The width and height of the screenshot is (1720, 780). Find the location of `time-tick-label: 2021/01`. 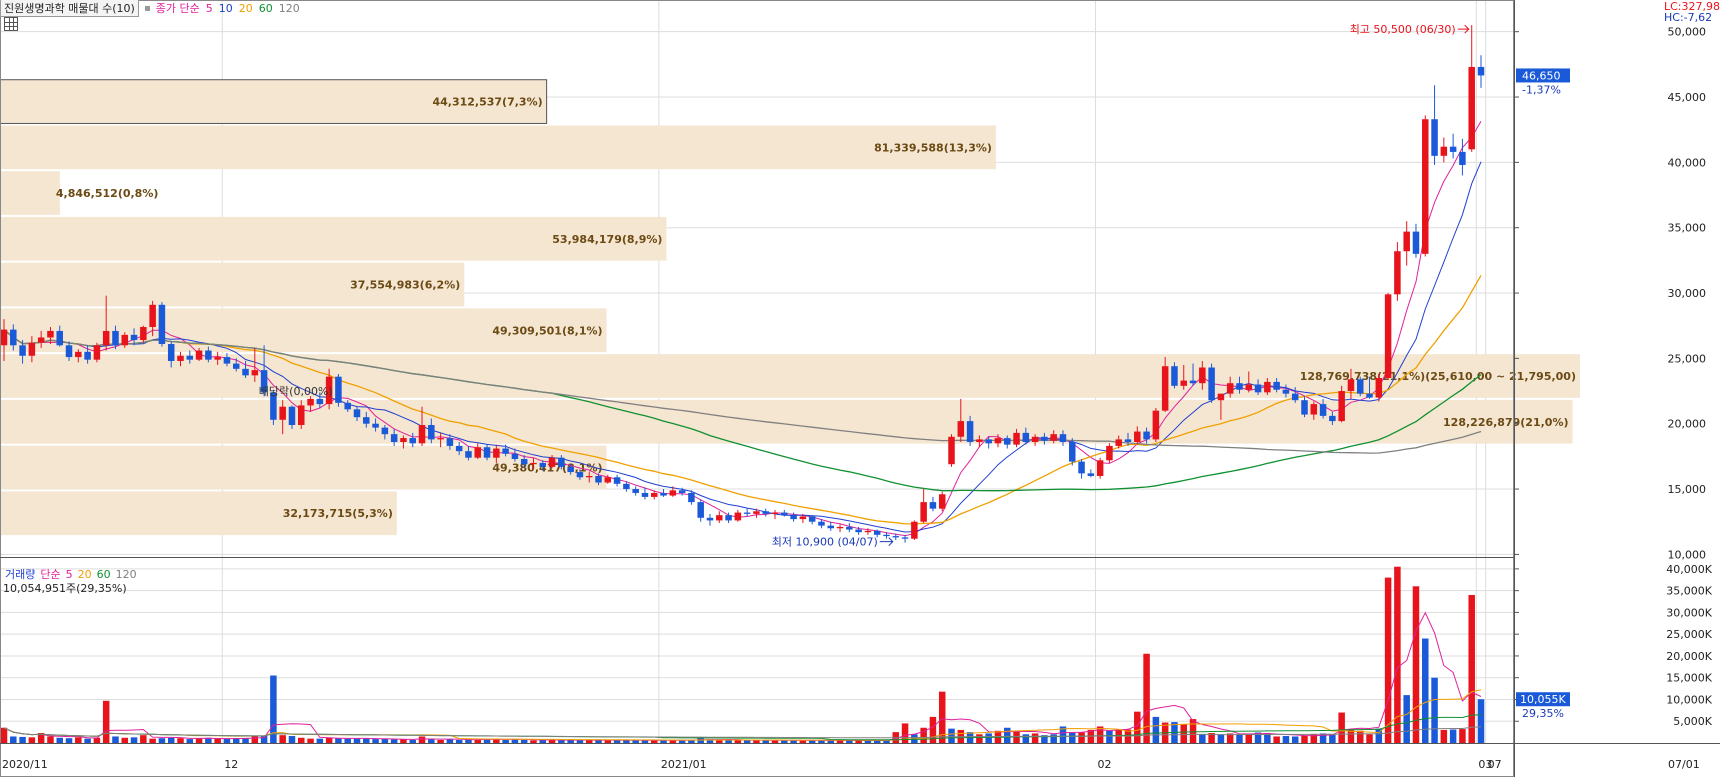

time-tick-label: 2021/01 is located at coordinates (684, 764).